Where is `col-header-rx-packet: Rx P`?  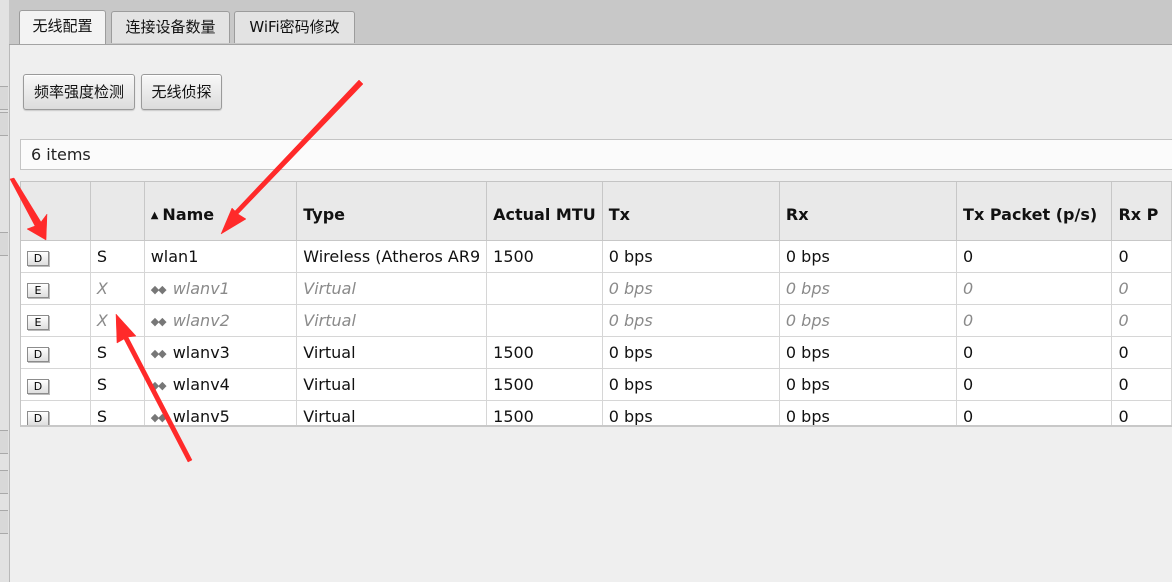 col-header-rx-packet: Rx P is located at coordinates (1141, 211).